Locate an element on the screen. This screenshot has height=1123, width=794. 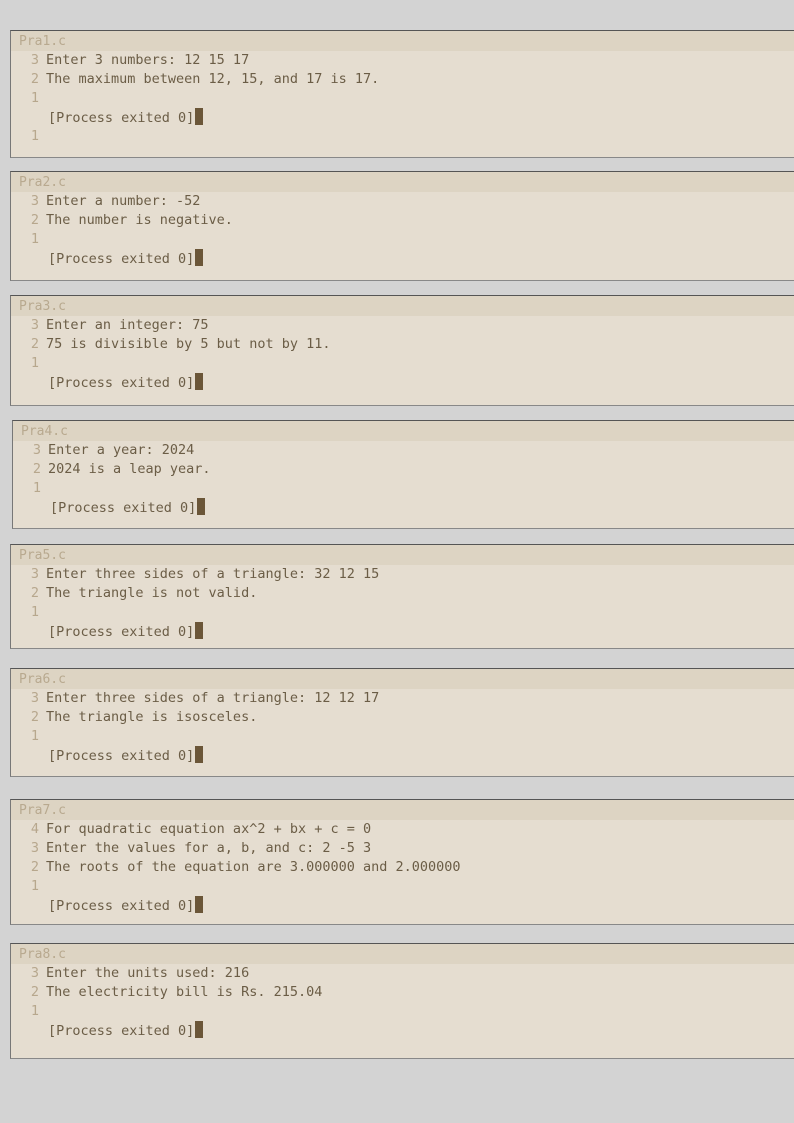
output-line: 2 75 is divisible by 5 but not by 11. is located at coordinates (402, 344).